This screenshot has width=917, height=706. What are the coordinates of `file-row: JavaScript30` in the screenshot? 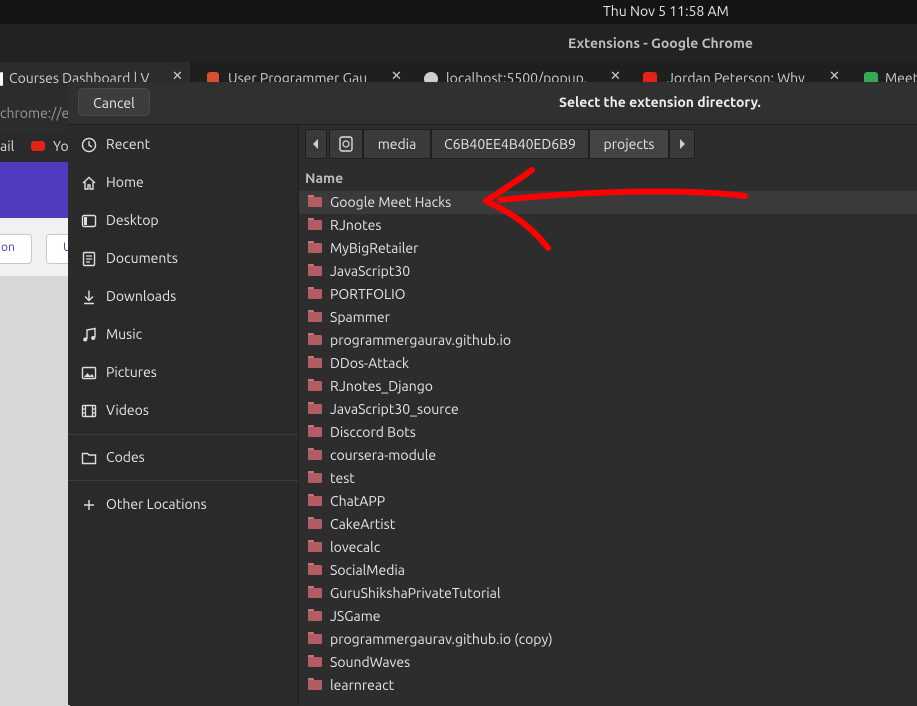 It's located at (608, 271).